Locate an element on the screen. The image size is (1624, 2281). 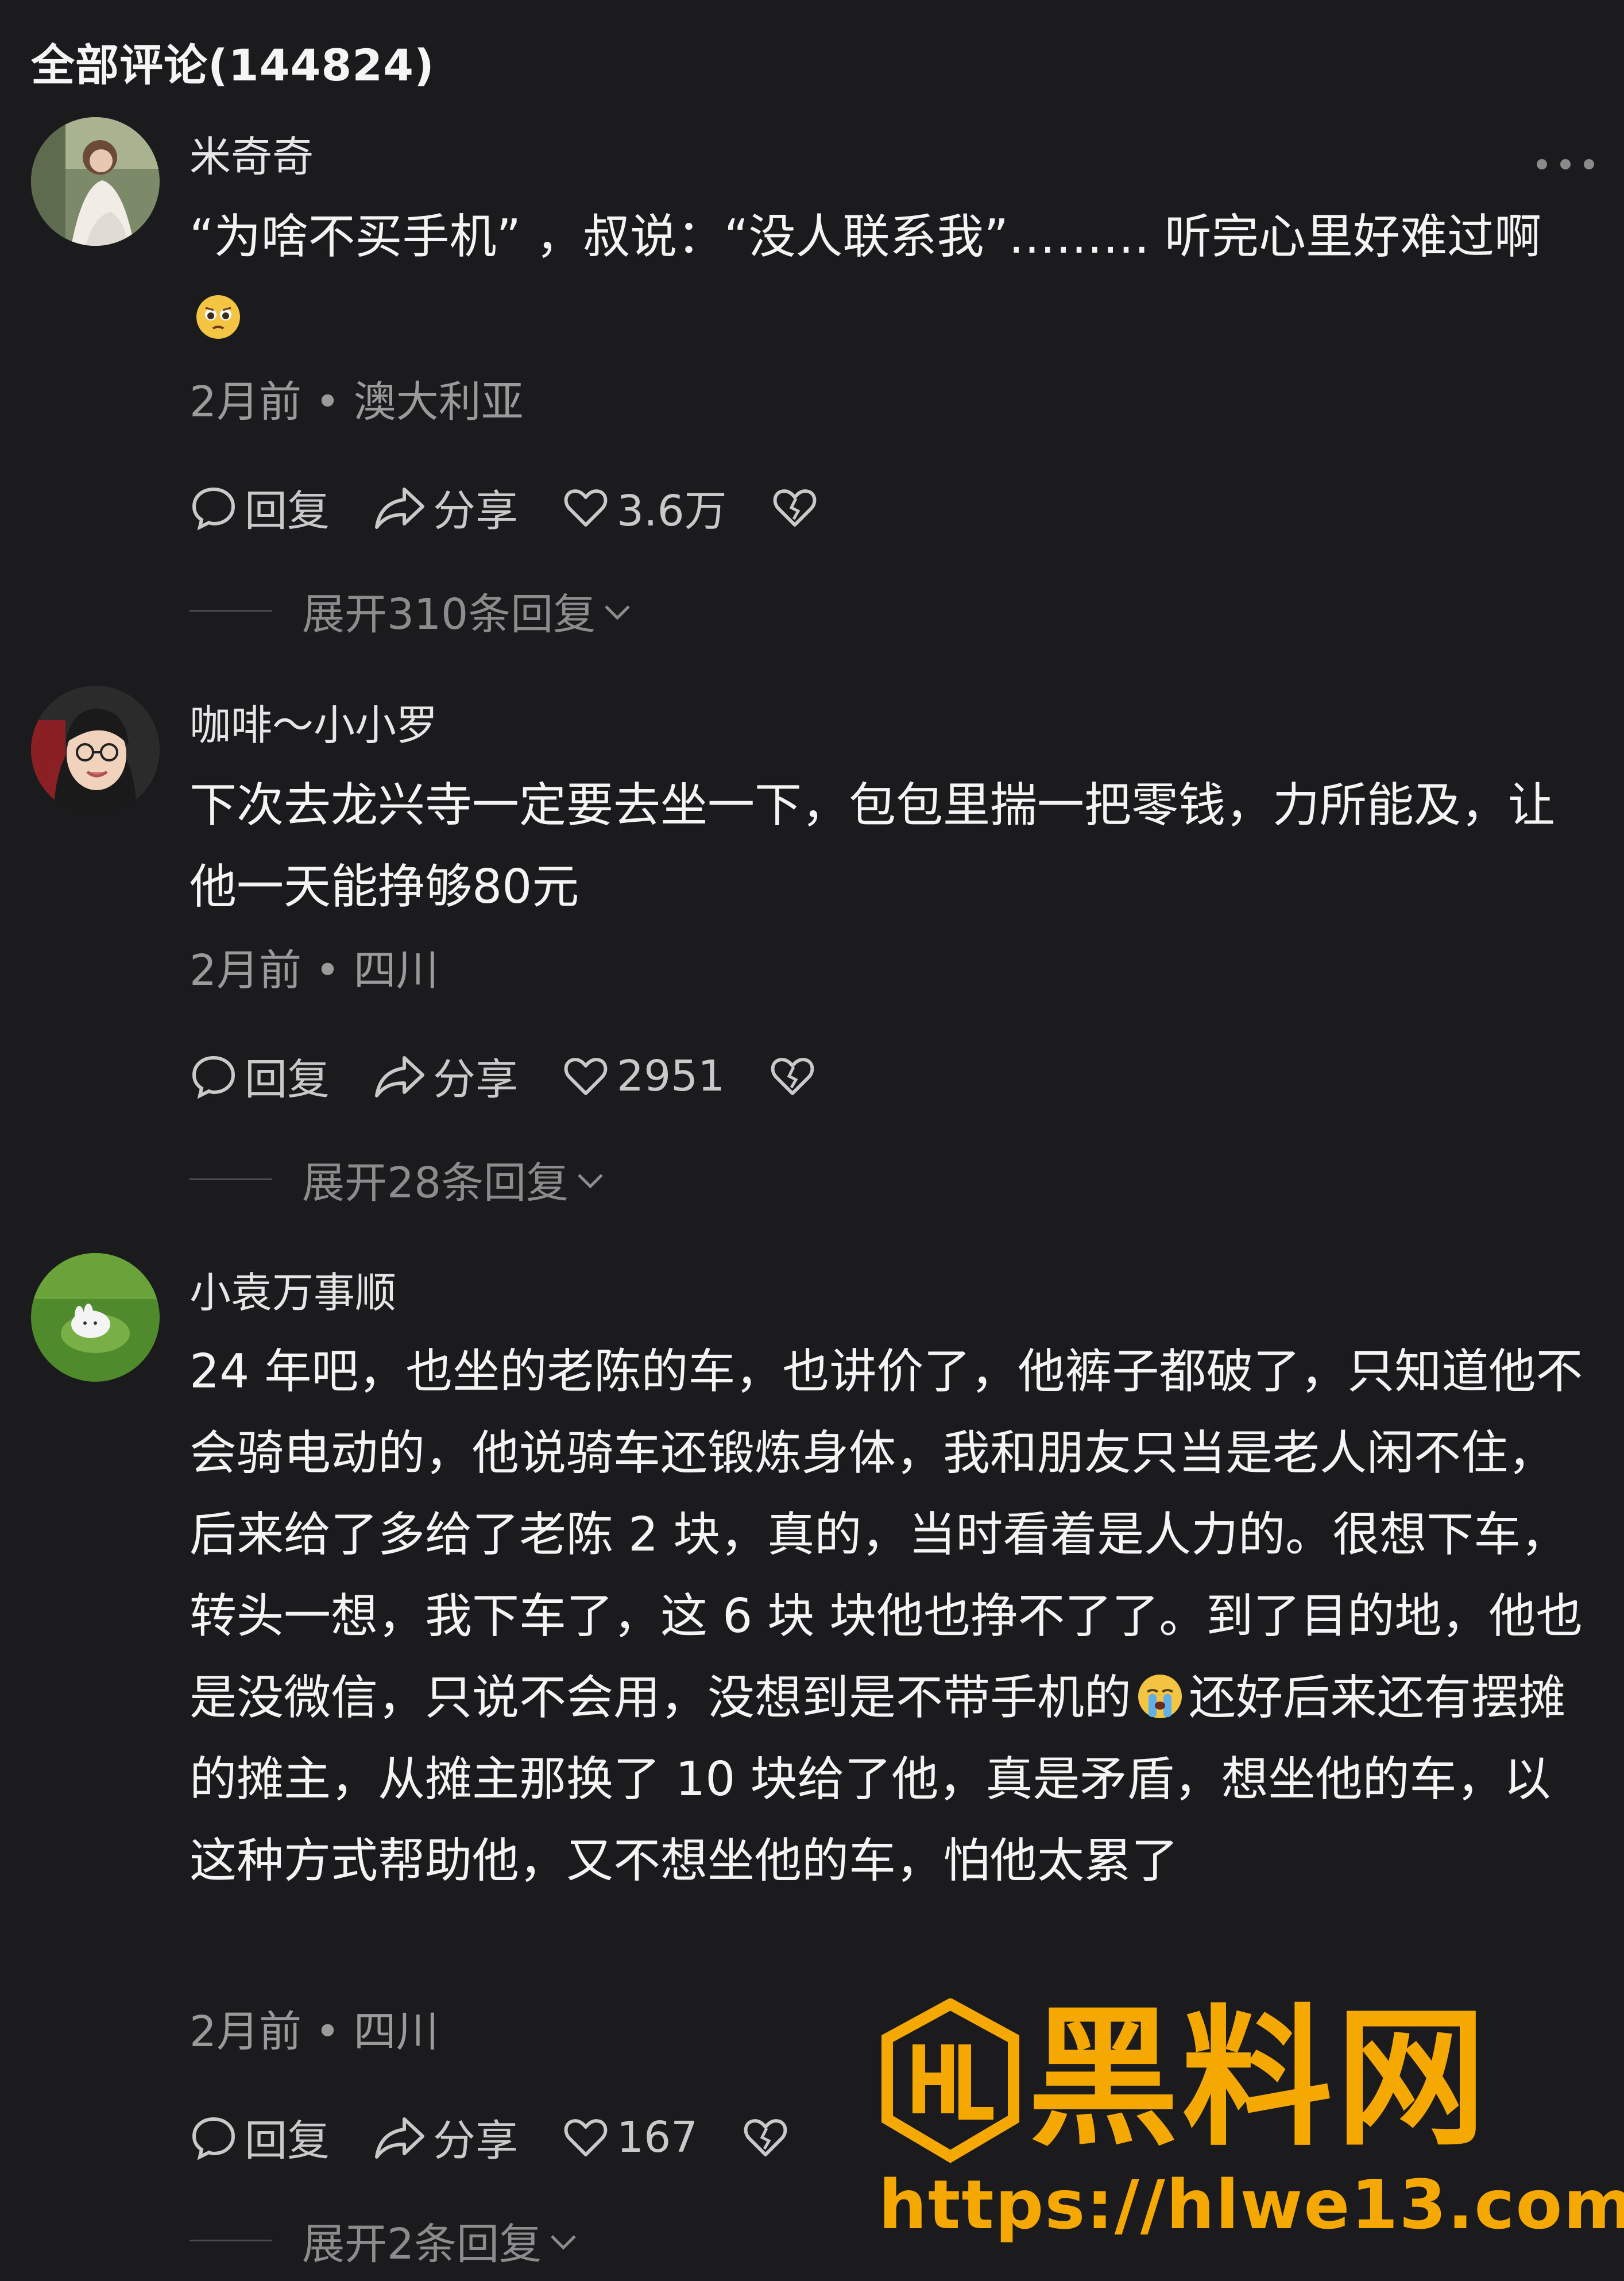
like-button: 3.6万 is located at coordinates (644, 507).